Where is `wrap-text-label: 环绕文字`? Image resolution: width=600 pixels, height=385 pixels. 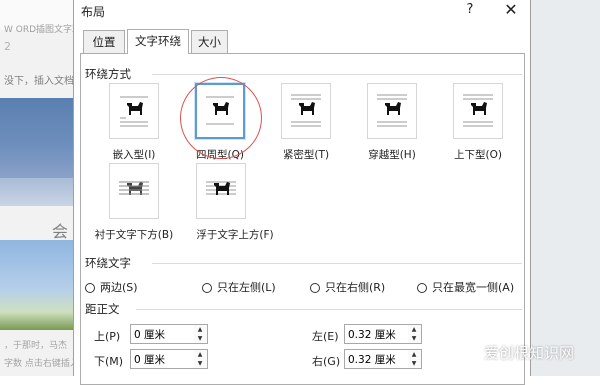 wrap-text-label: 环绕文字 is located at coordinates (108, 263).